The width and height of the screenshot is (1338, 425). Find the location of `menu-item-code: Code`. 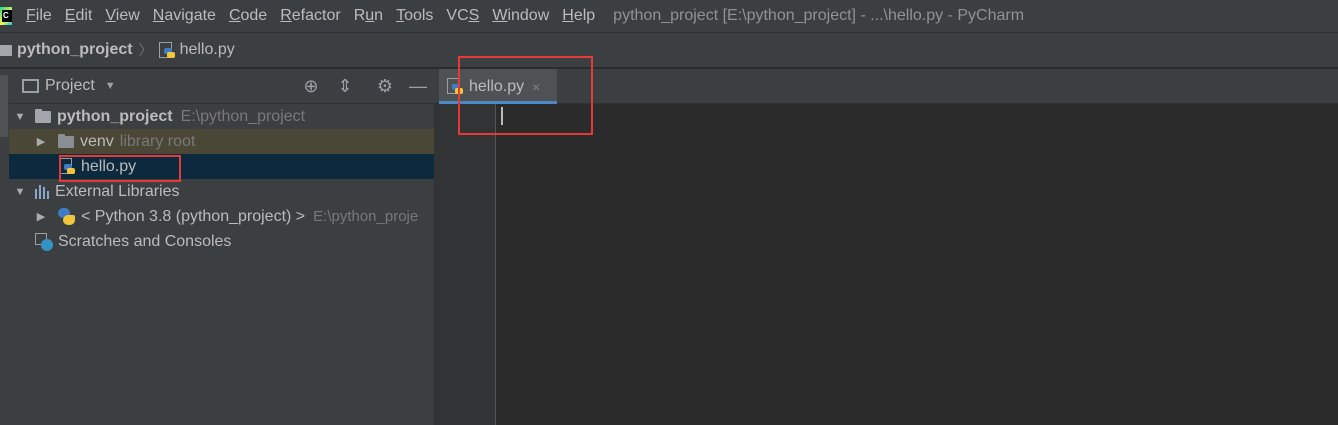

menu-item-code: Code is located at coordinates (248, 16).